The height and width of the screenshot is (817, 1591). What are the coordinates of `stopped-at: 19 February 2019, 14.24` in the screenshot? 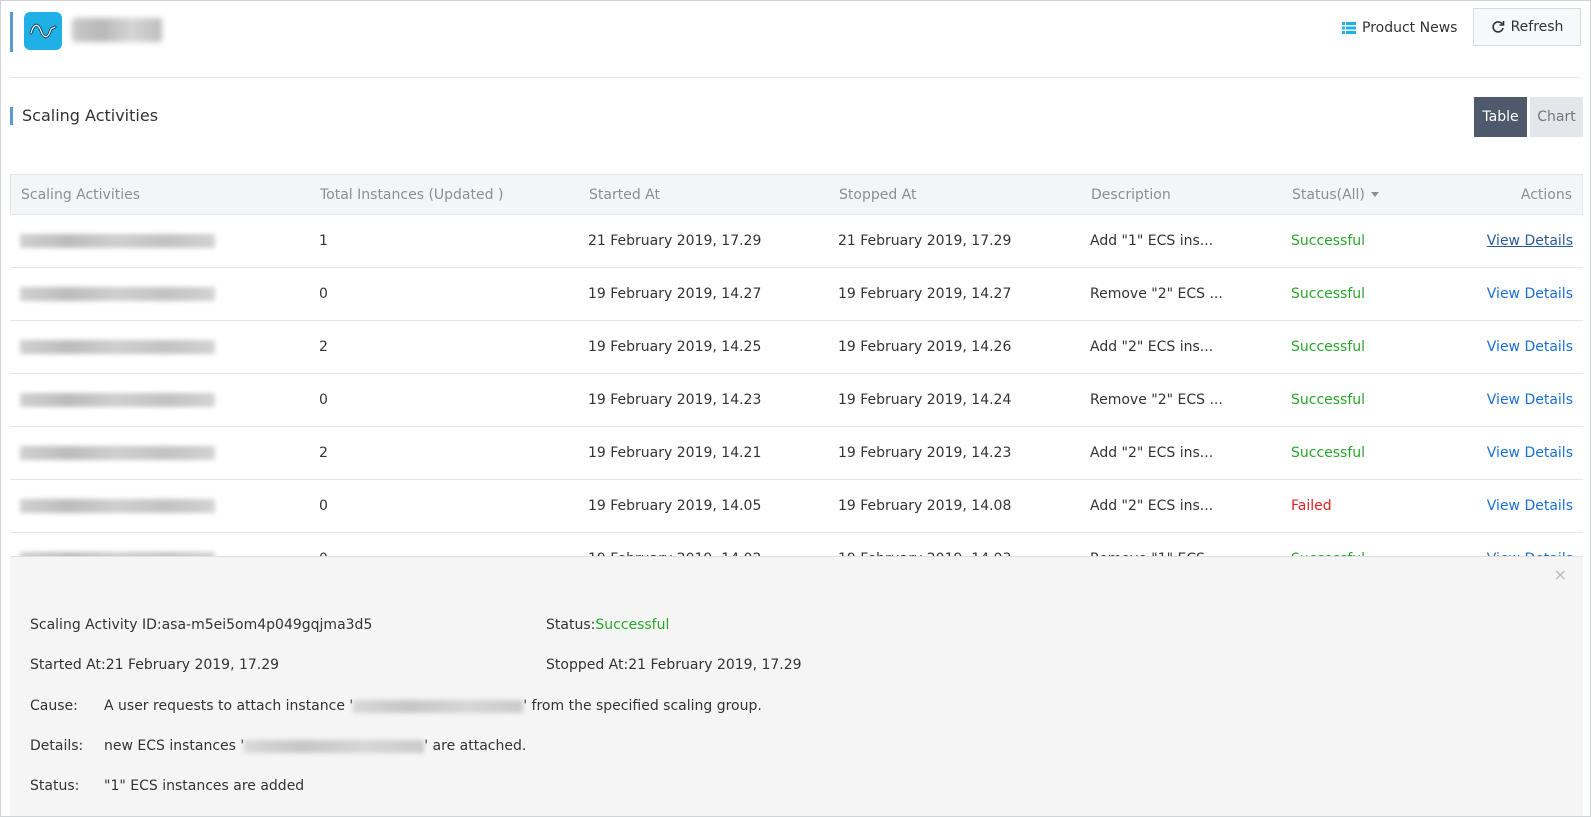 It's located at (925, 400).